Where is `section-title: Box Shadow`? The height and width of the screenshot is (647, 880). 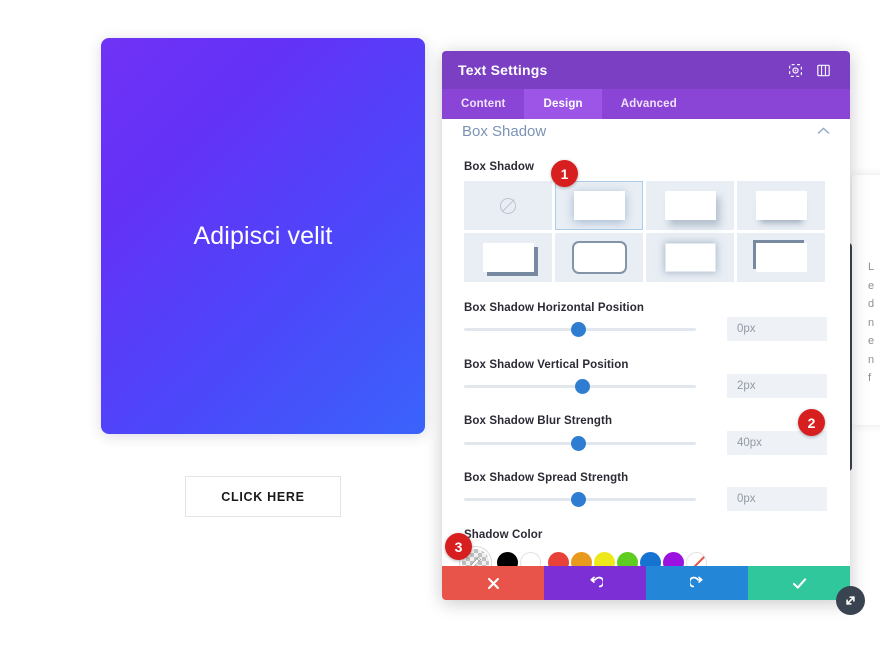 section-title: Box Shadow is located at coordinates (504, 131).